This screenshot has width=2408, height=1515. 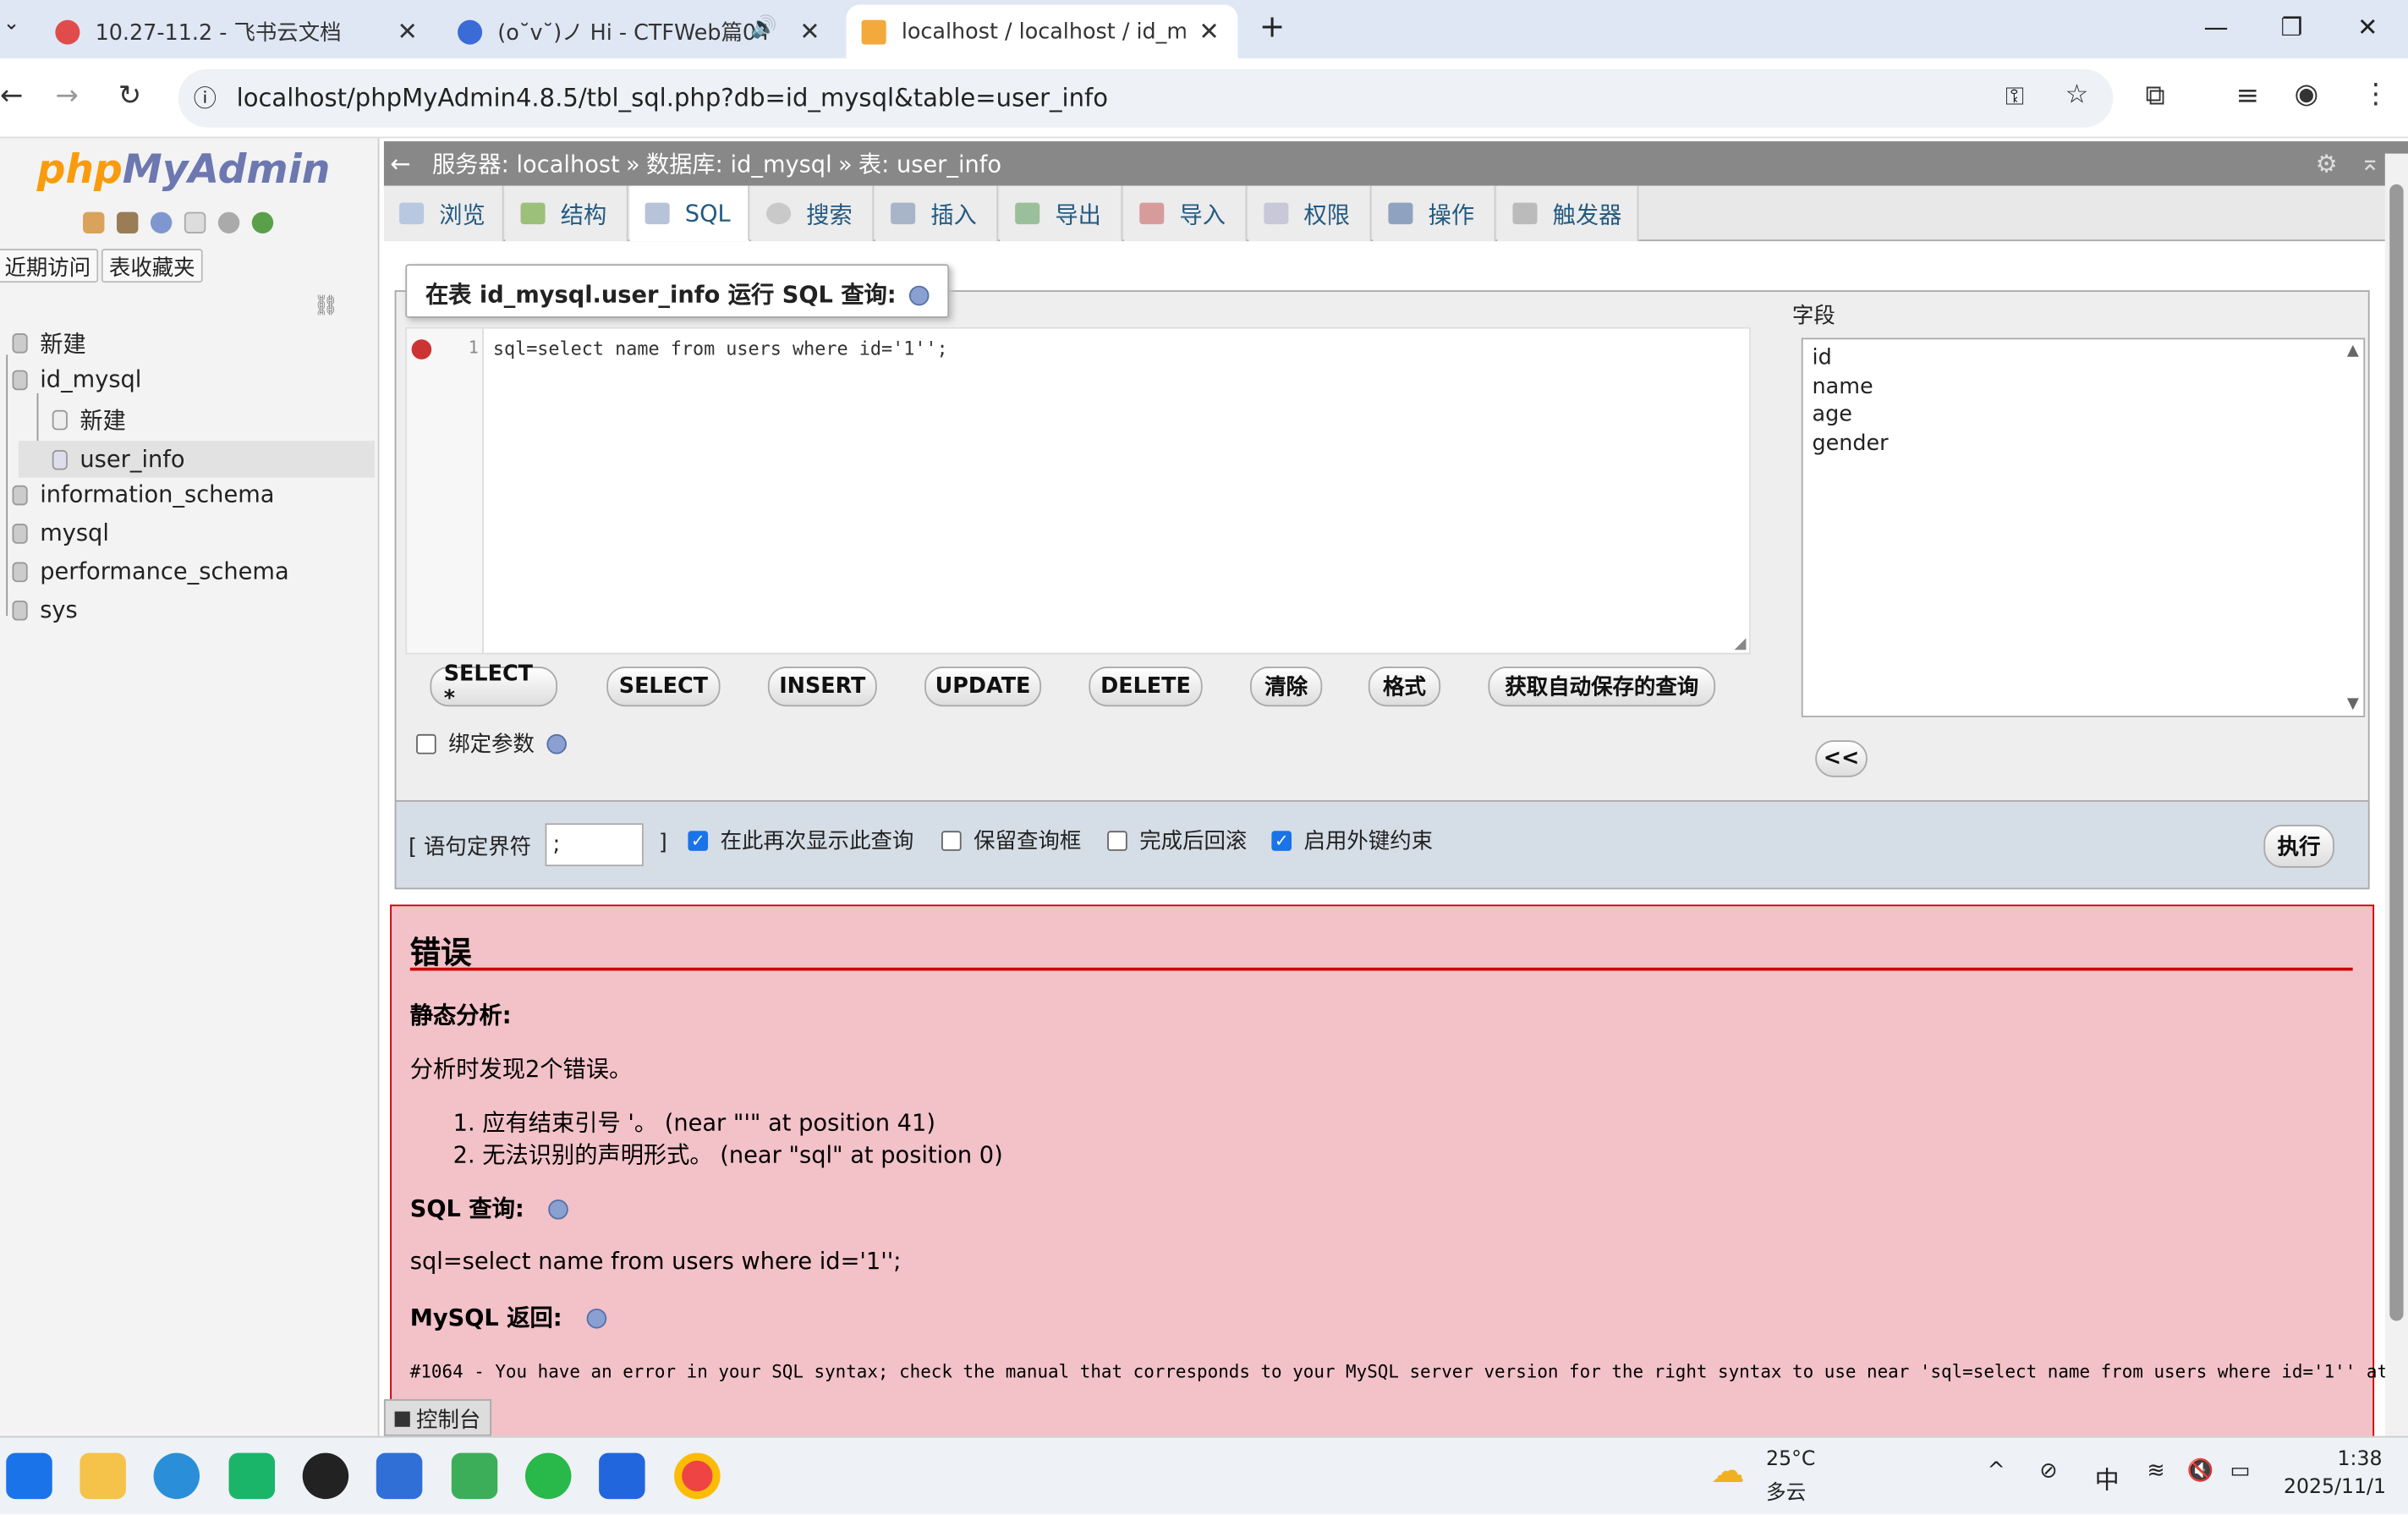 What do you see at coordinates (812, 213) in the screenshot?
I see `tab-search: 搜索` at bounding box center [812, 213].